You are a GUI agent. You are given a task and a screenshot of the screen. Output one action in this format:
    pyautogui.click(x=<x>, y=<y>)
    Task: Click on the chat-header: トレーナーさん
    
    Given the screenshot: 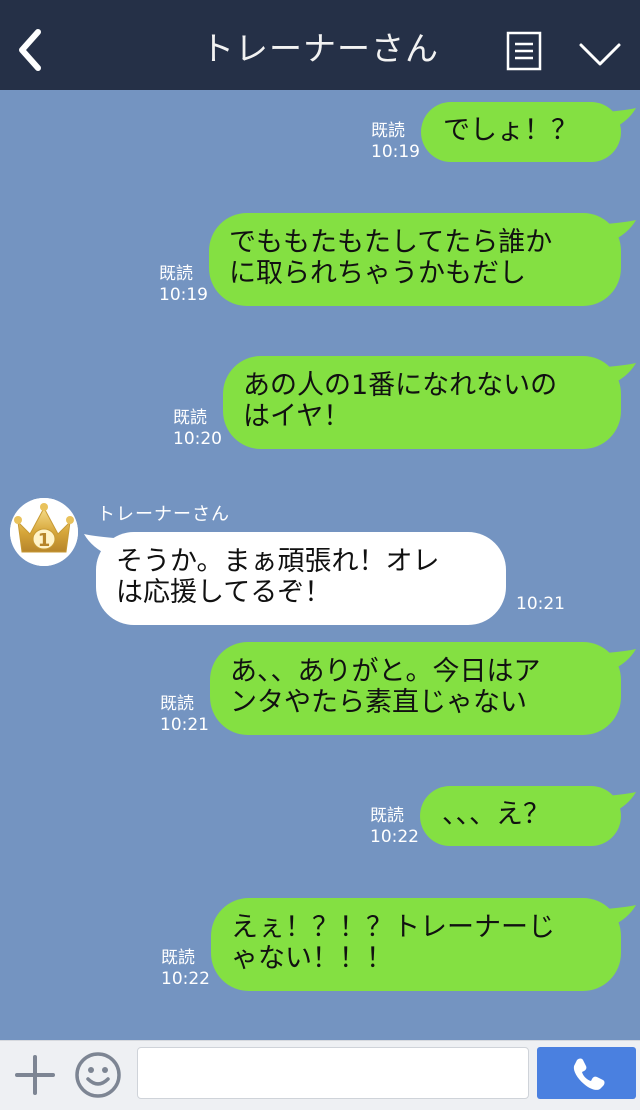 What is the action you would take?
    pyautogui.click(x=320, y=45)
    